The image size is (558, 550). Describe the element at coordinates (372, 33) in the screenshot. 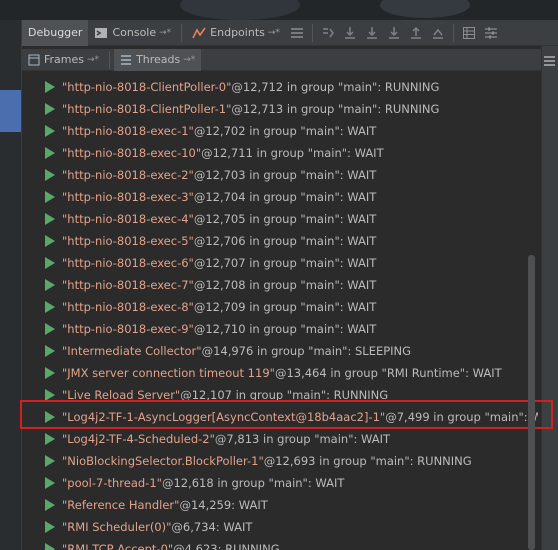

I see `step-into-icon` at that location.